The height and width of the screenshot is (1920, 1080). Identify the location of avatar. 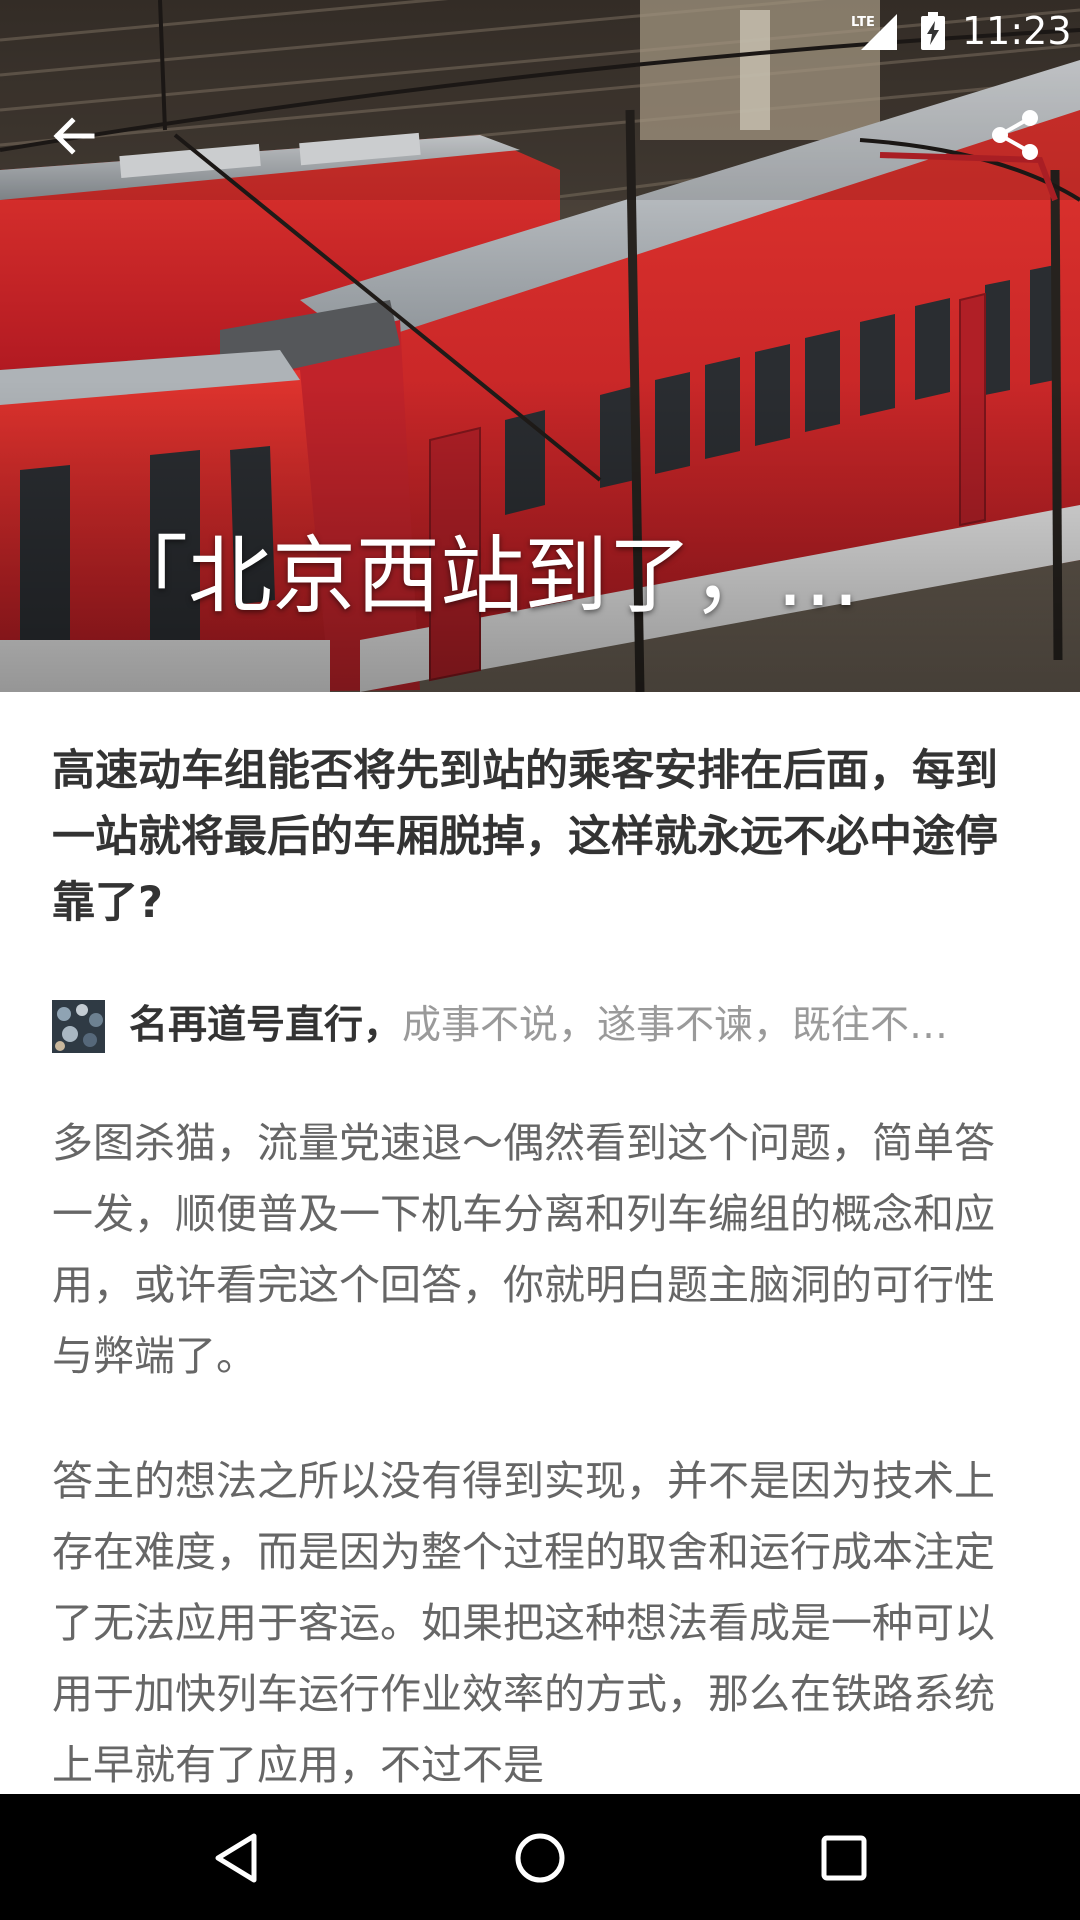
(78, 1026).